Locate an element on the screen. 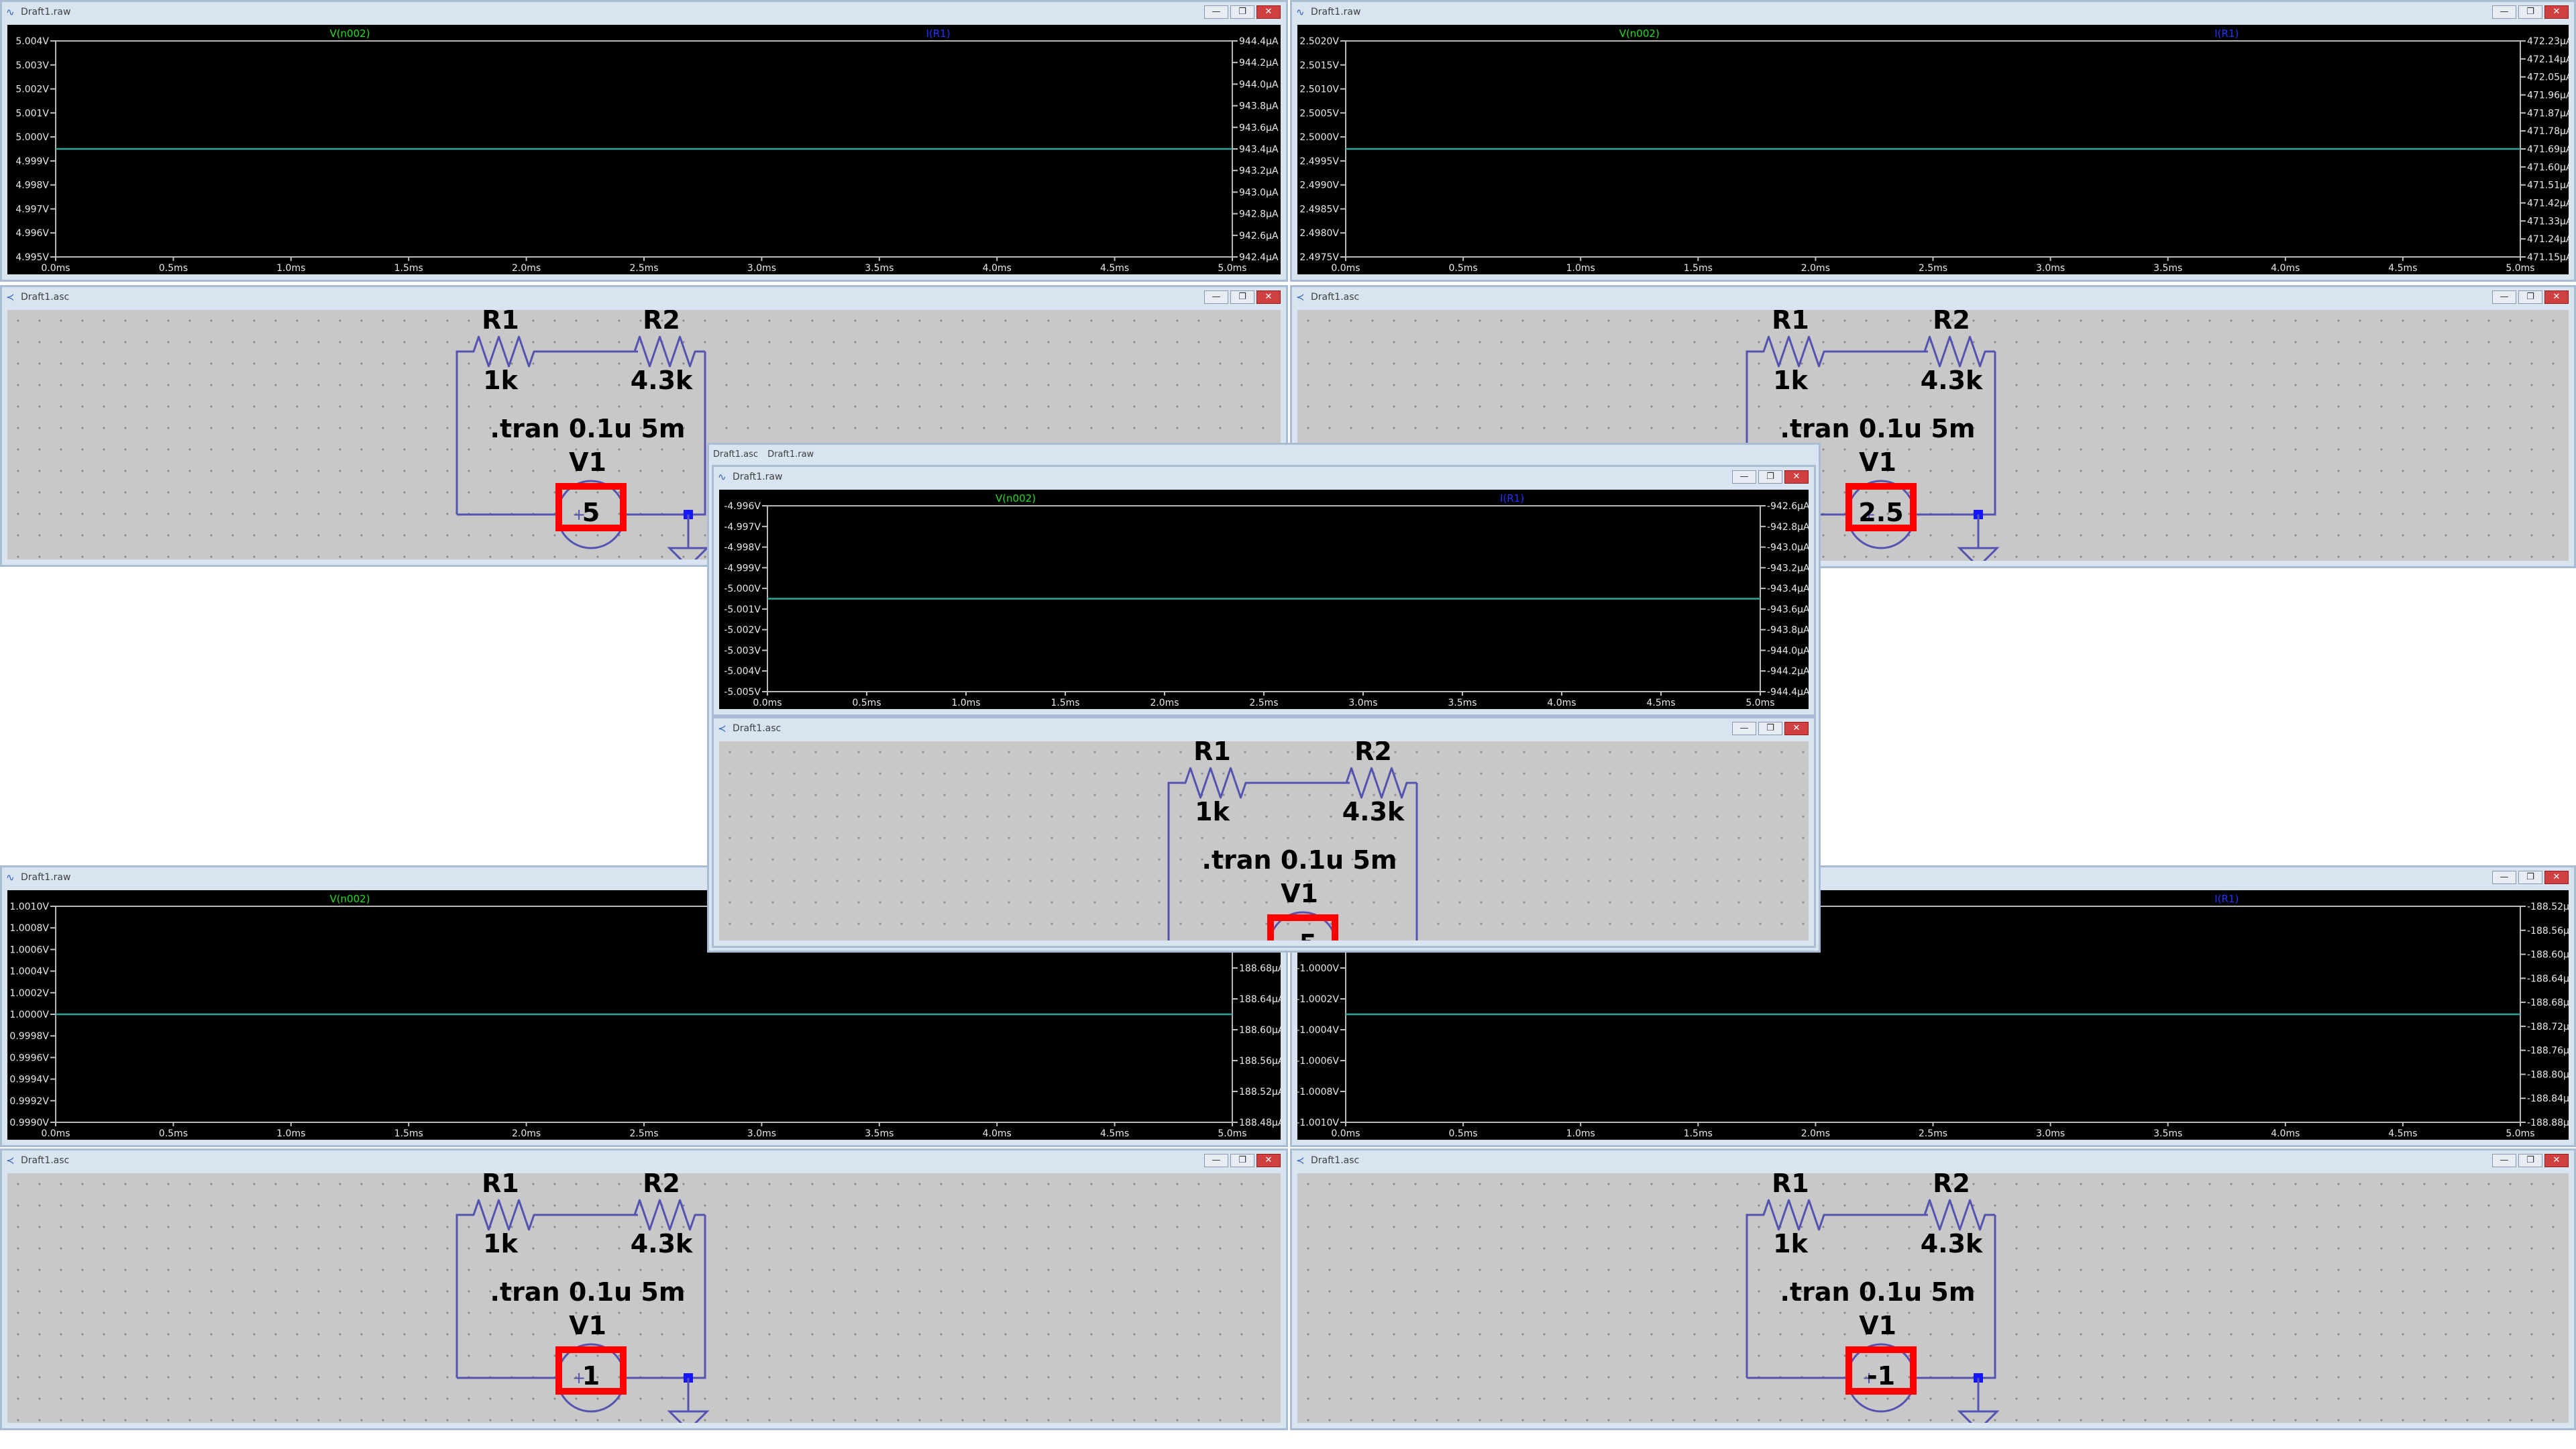 This screenshot has height=1449, width=2576. source-value-label: -5 is located at coordinates (1303, 935).